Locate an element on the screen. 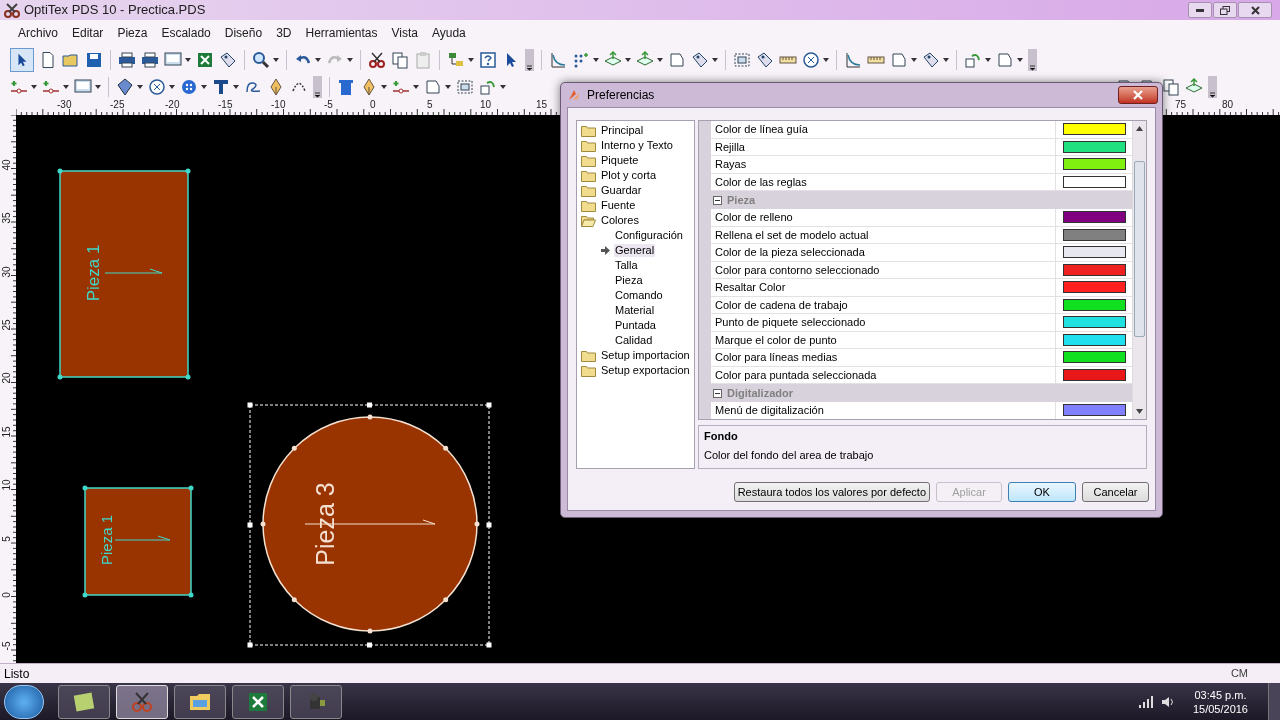  tree-item: Material is located at coordinates (635, 310).